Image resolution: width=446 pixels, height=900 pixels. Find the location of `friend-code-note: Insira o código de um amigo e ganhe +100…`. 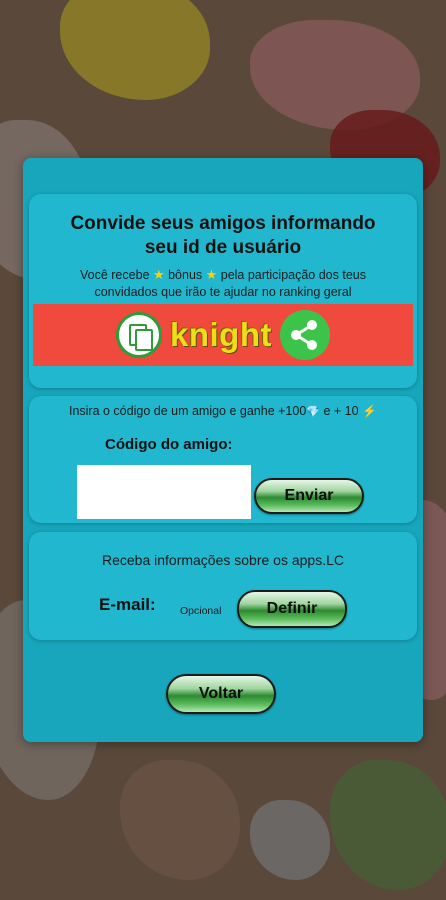

friend-code-note: Insira o código de um amigo e ganhe +100… is located at coordinates (223, 411).